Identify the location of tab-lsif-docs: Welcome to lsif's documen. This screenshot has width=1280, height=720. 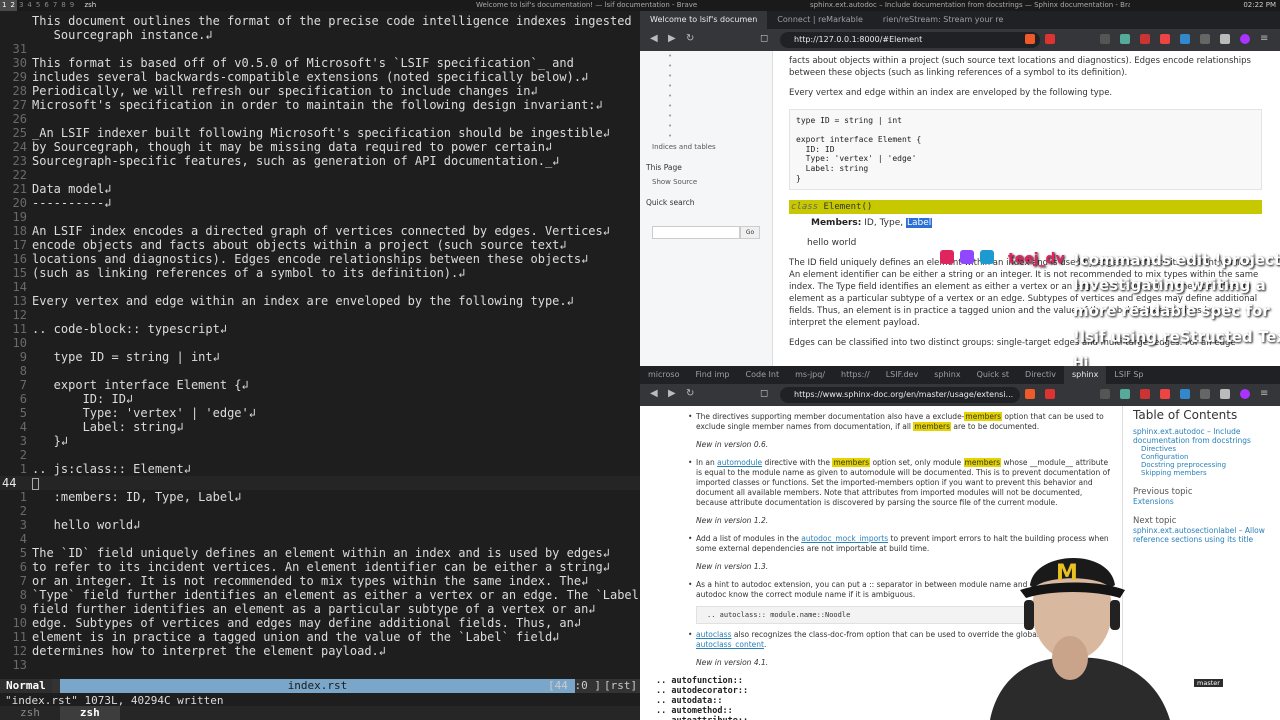
(704, 20).